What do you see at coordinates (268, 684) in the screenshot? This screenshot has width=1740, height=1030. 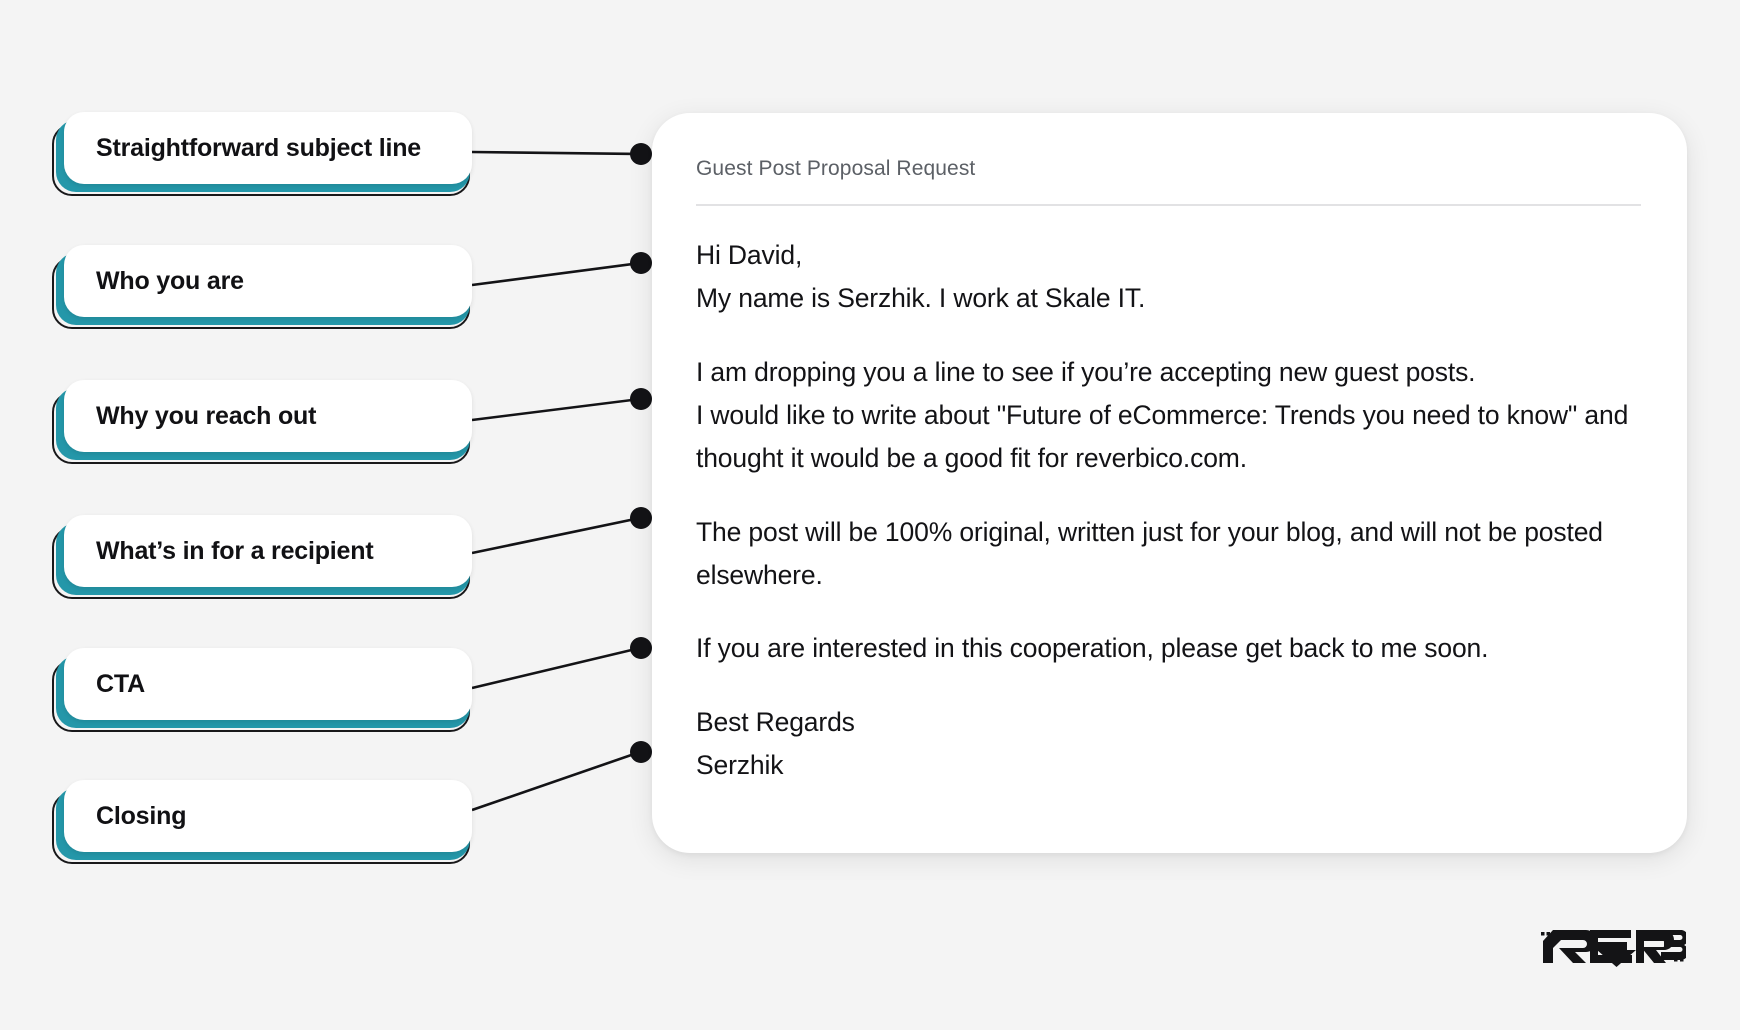 I see `card-face: CTA` at bounding box center [268, 684].